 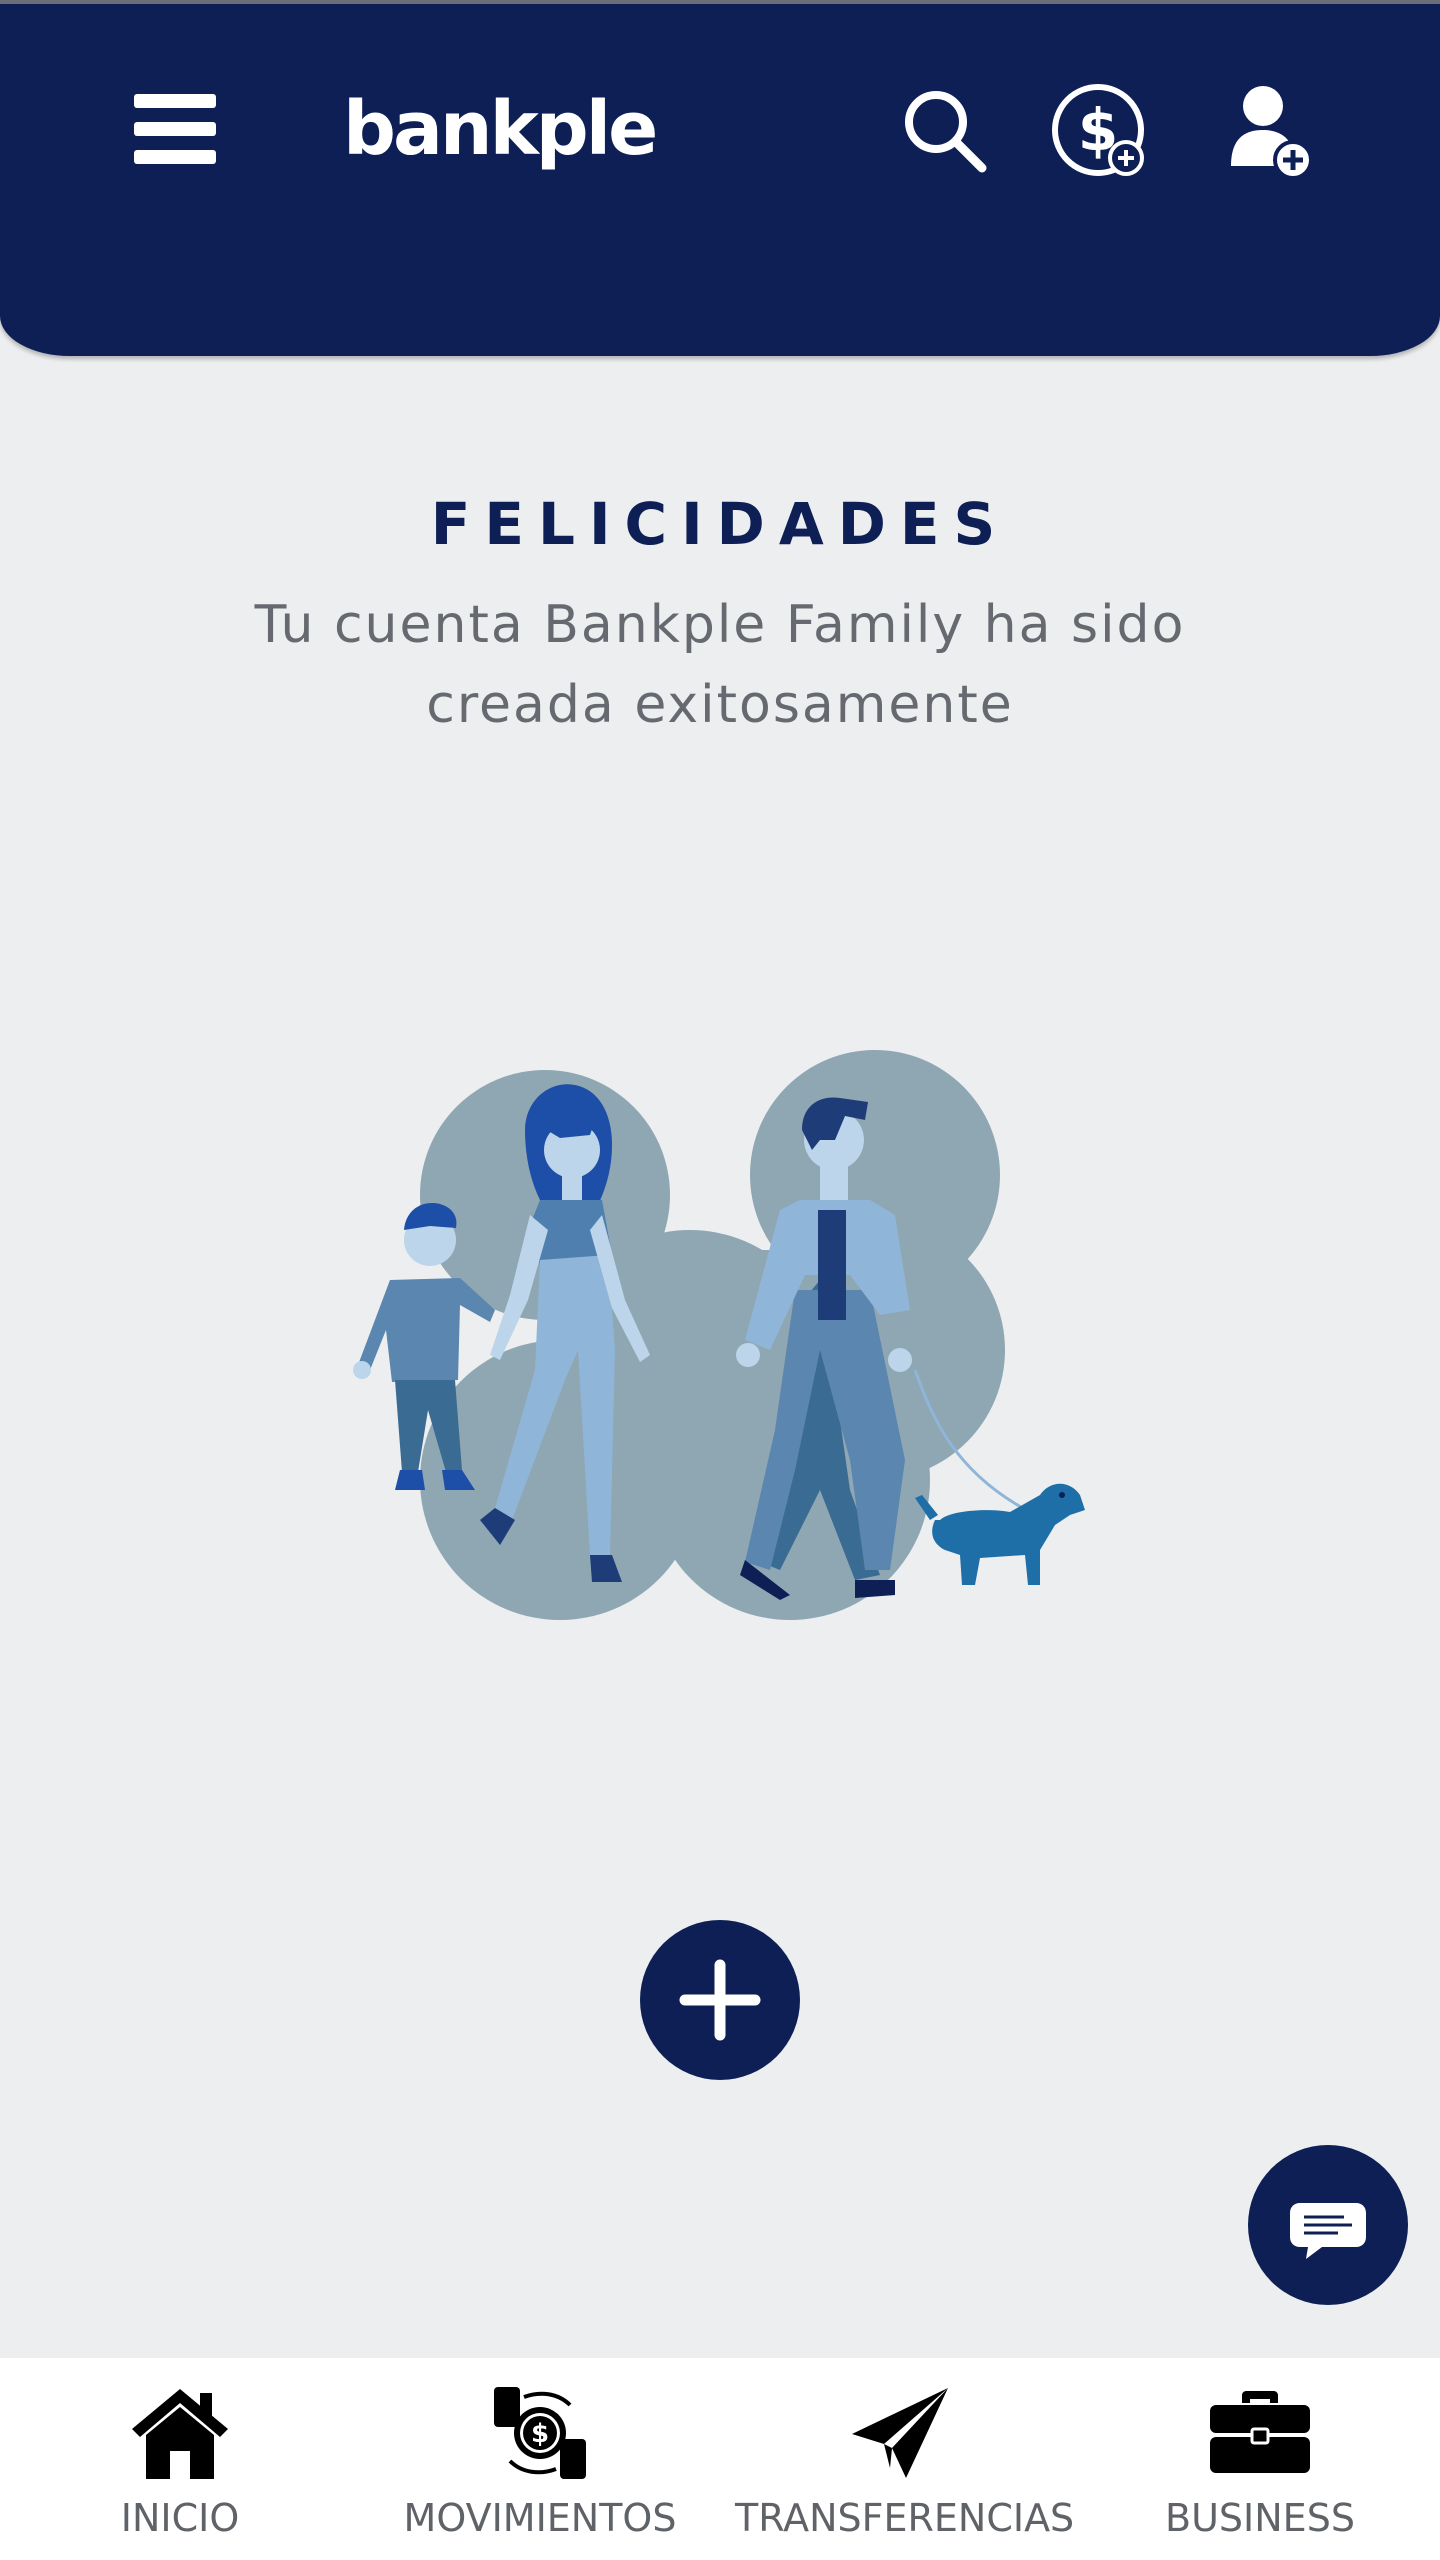 I want to click on nav-item-business: BUSINESS, so click(x=1260, y=2459).